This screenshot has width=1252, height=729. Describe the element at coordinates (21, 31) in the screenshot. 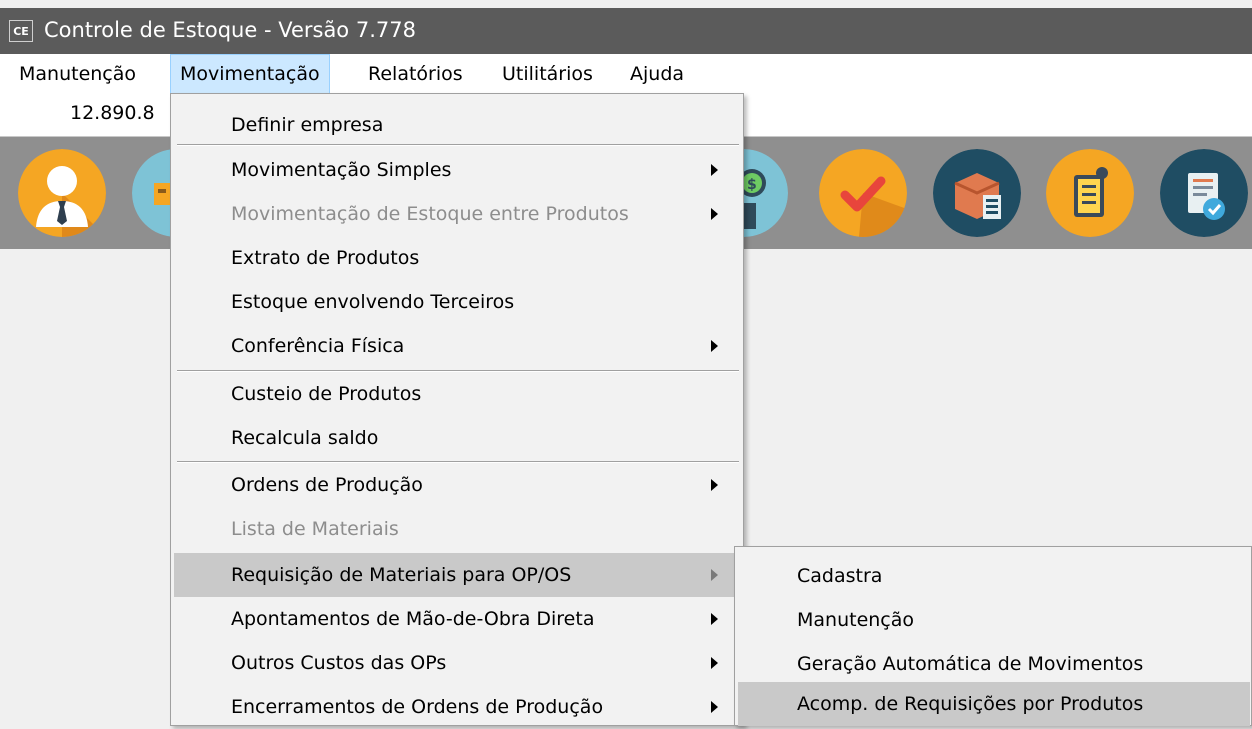

I see `app-icon: CE` at that location.